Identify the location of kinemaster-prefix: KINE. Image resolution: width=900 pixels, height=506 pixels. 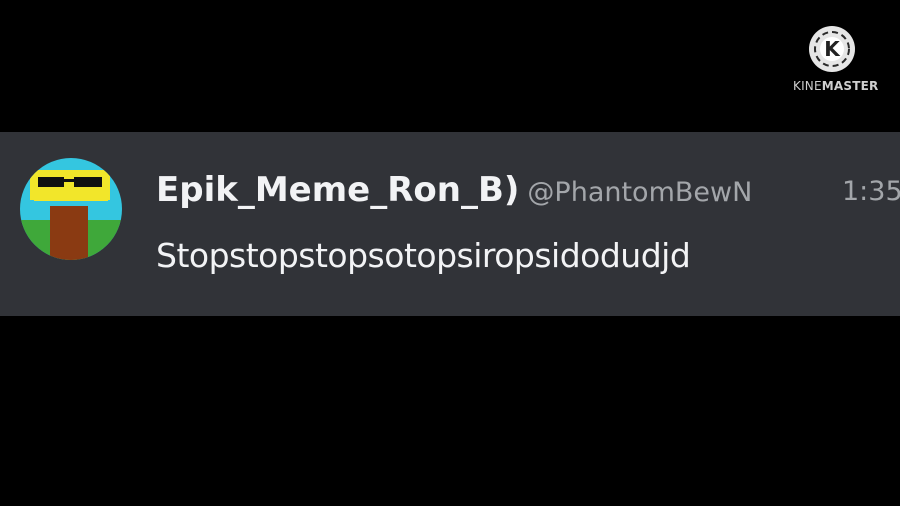
(807, 86).